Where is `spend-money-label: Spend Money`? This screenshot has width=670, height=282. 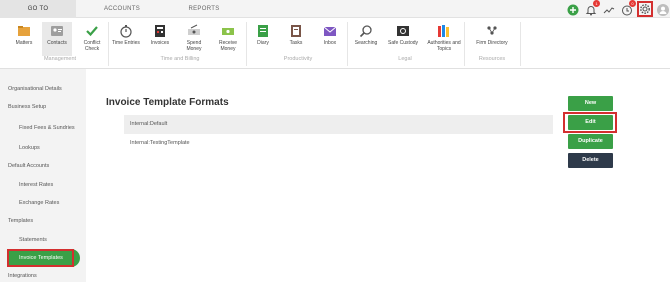 spend-money-label: Spend Money is located at coordinates (194, 46).